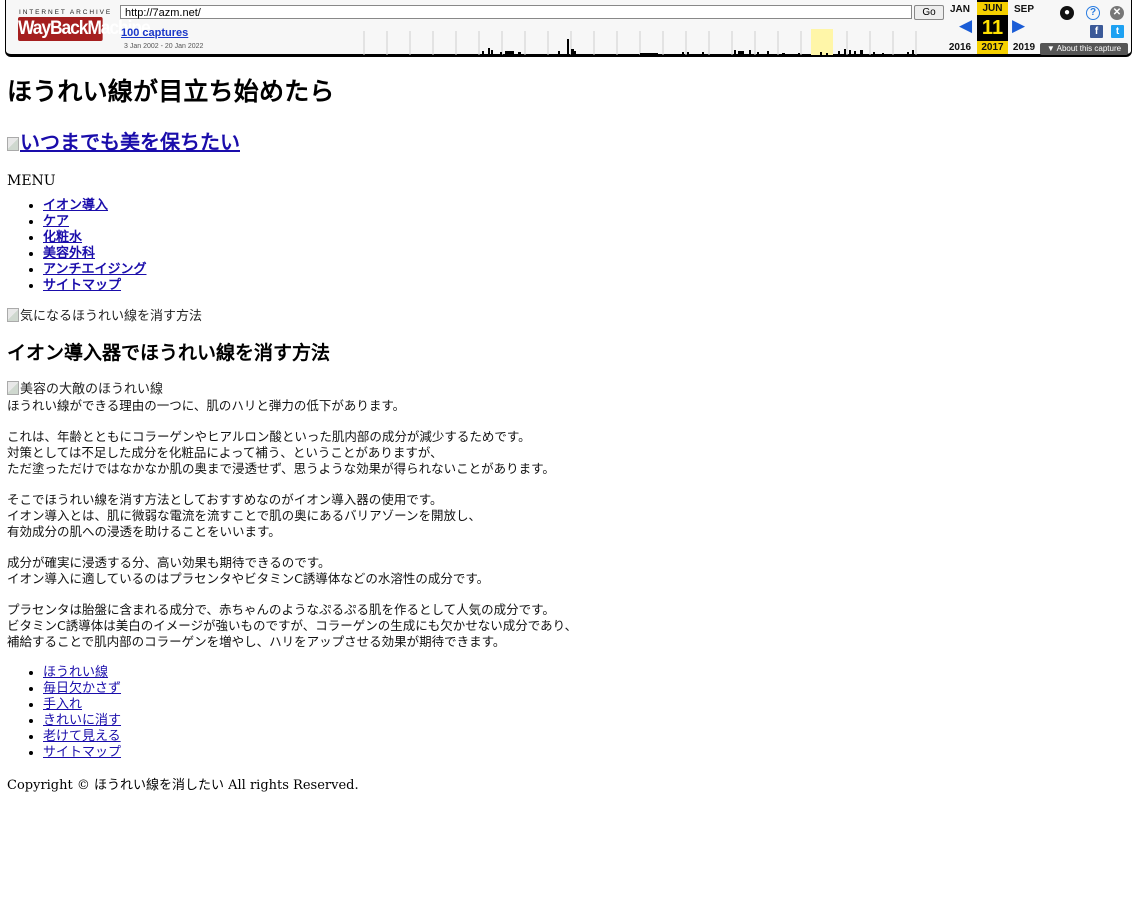 This screenshot has height=912, width=1140. I want to click on nav-link-cosmetic-surgery: 美容外科, so click(69, 253).